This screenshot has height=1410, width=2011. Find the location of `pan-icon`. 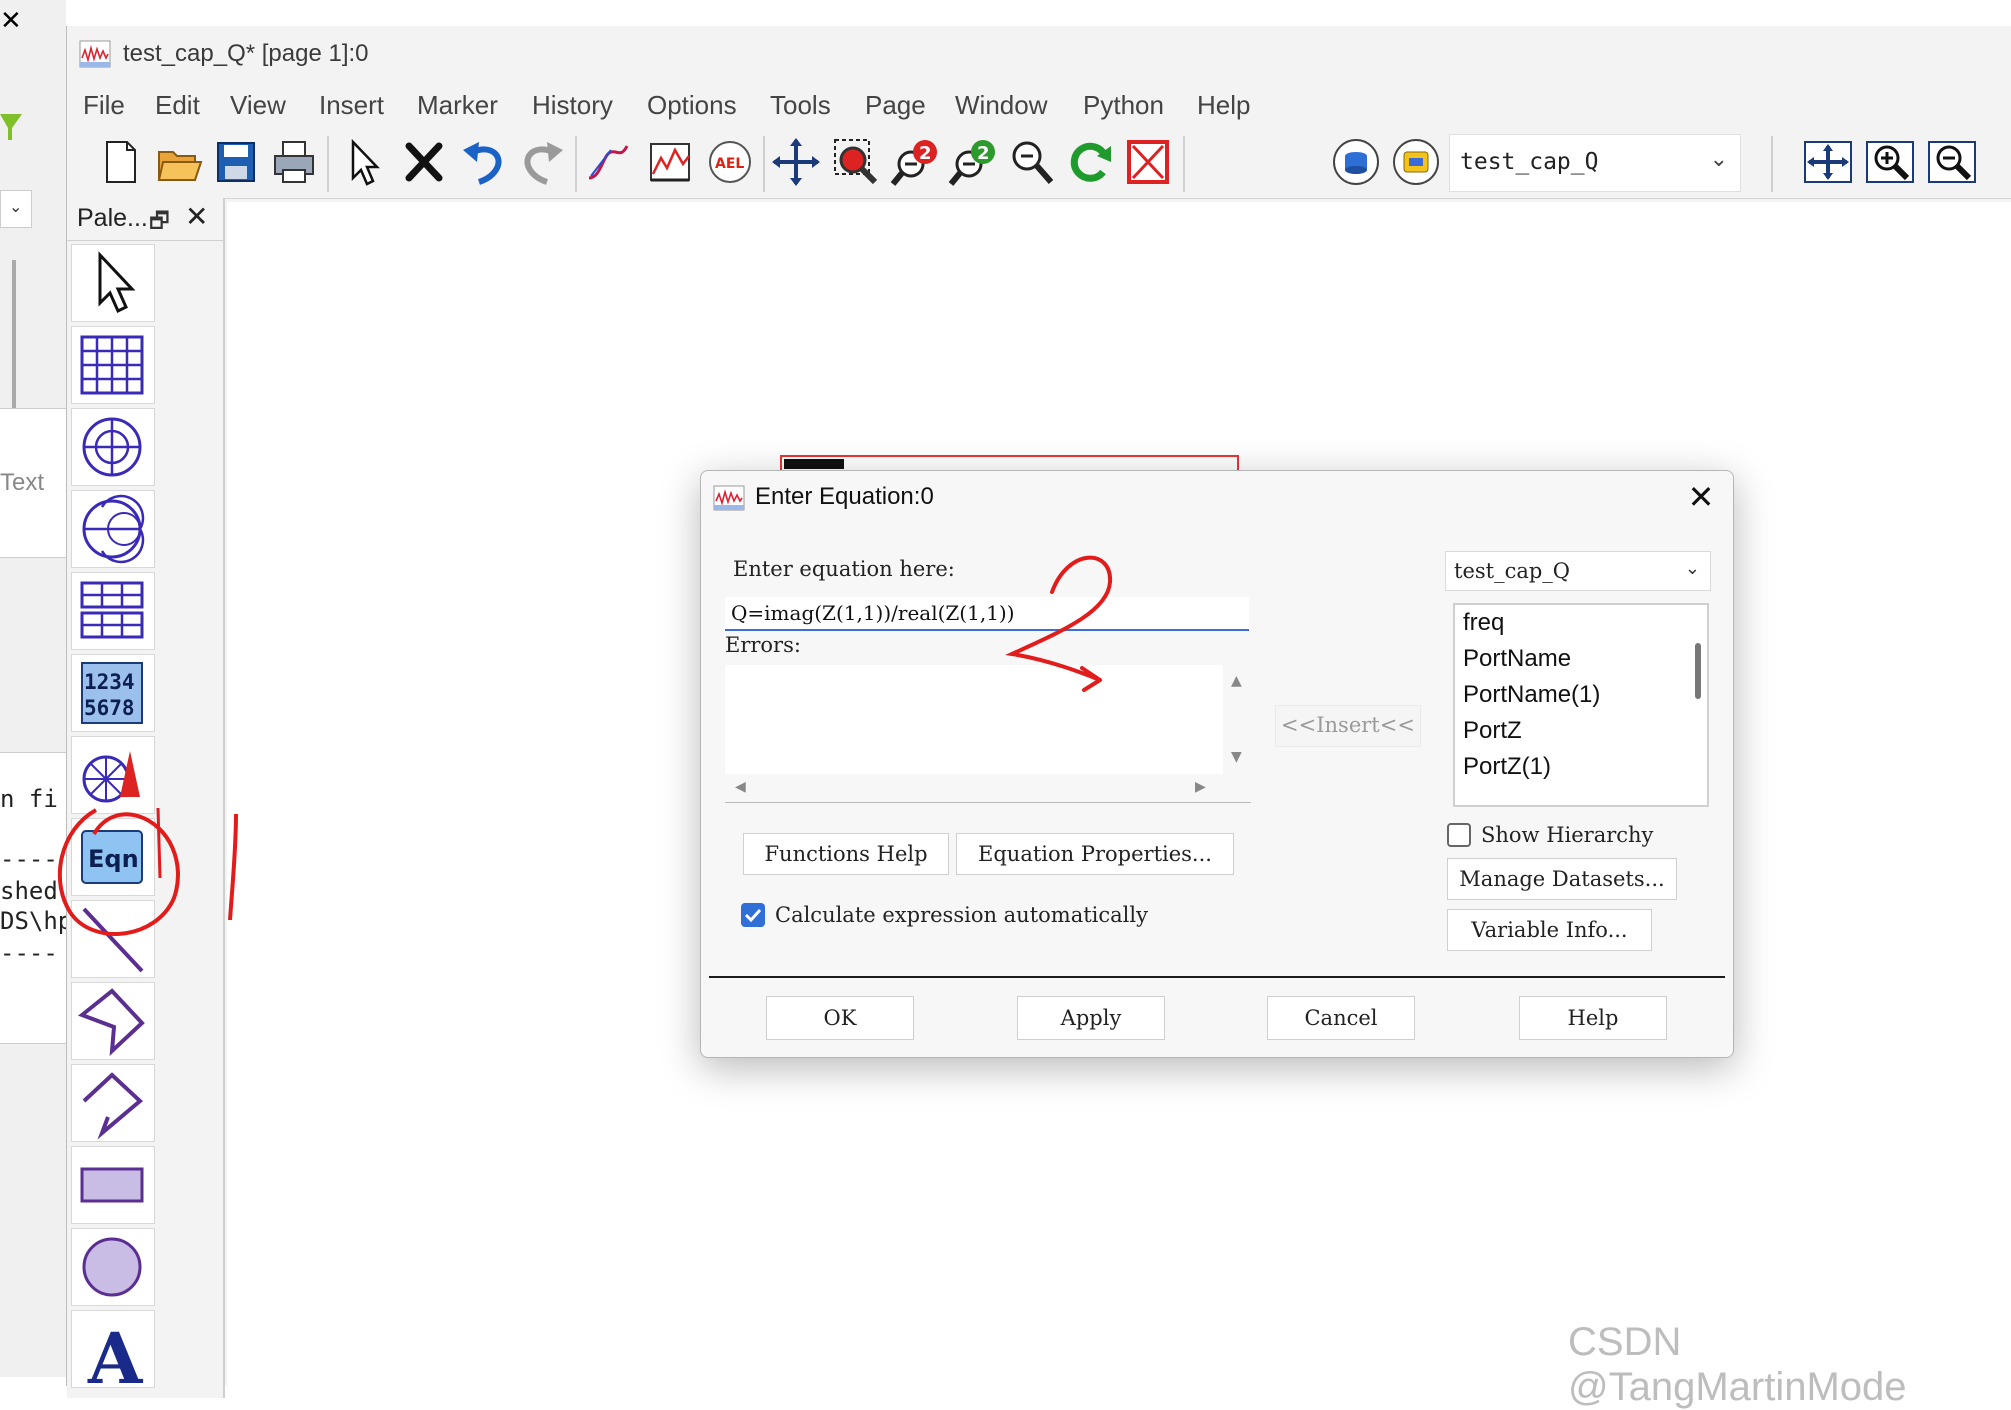

pan-icon is located at coordinates (1828, 162).